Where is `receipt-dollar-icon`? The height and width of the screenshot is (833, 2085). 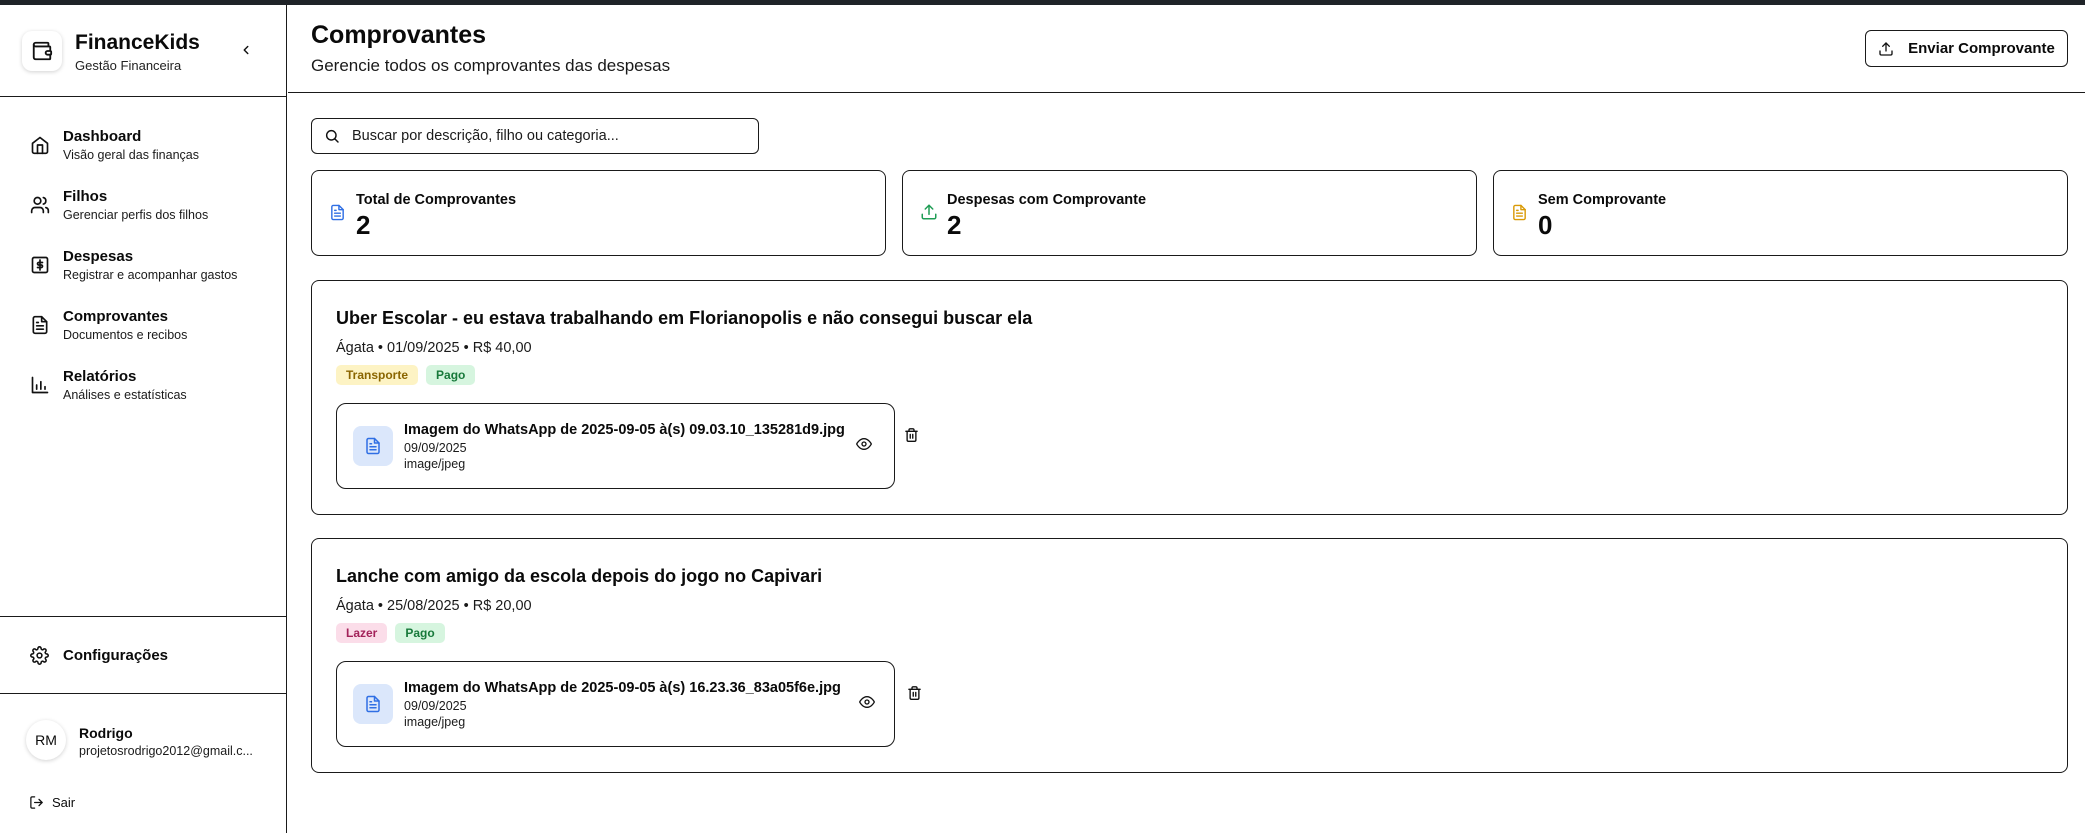 receipt-dollar-icon is located at coordinates (40, 265).